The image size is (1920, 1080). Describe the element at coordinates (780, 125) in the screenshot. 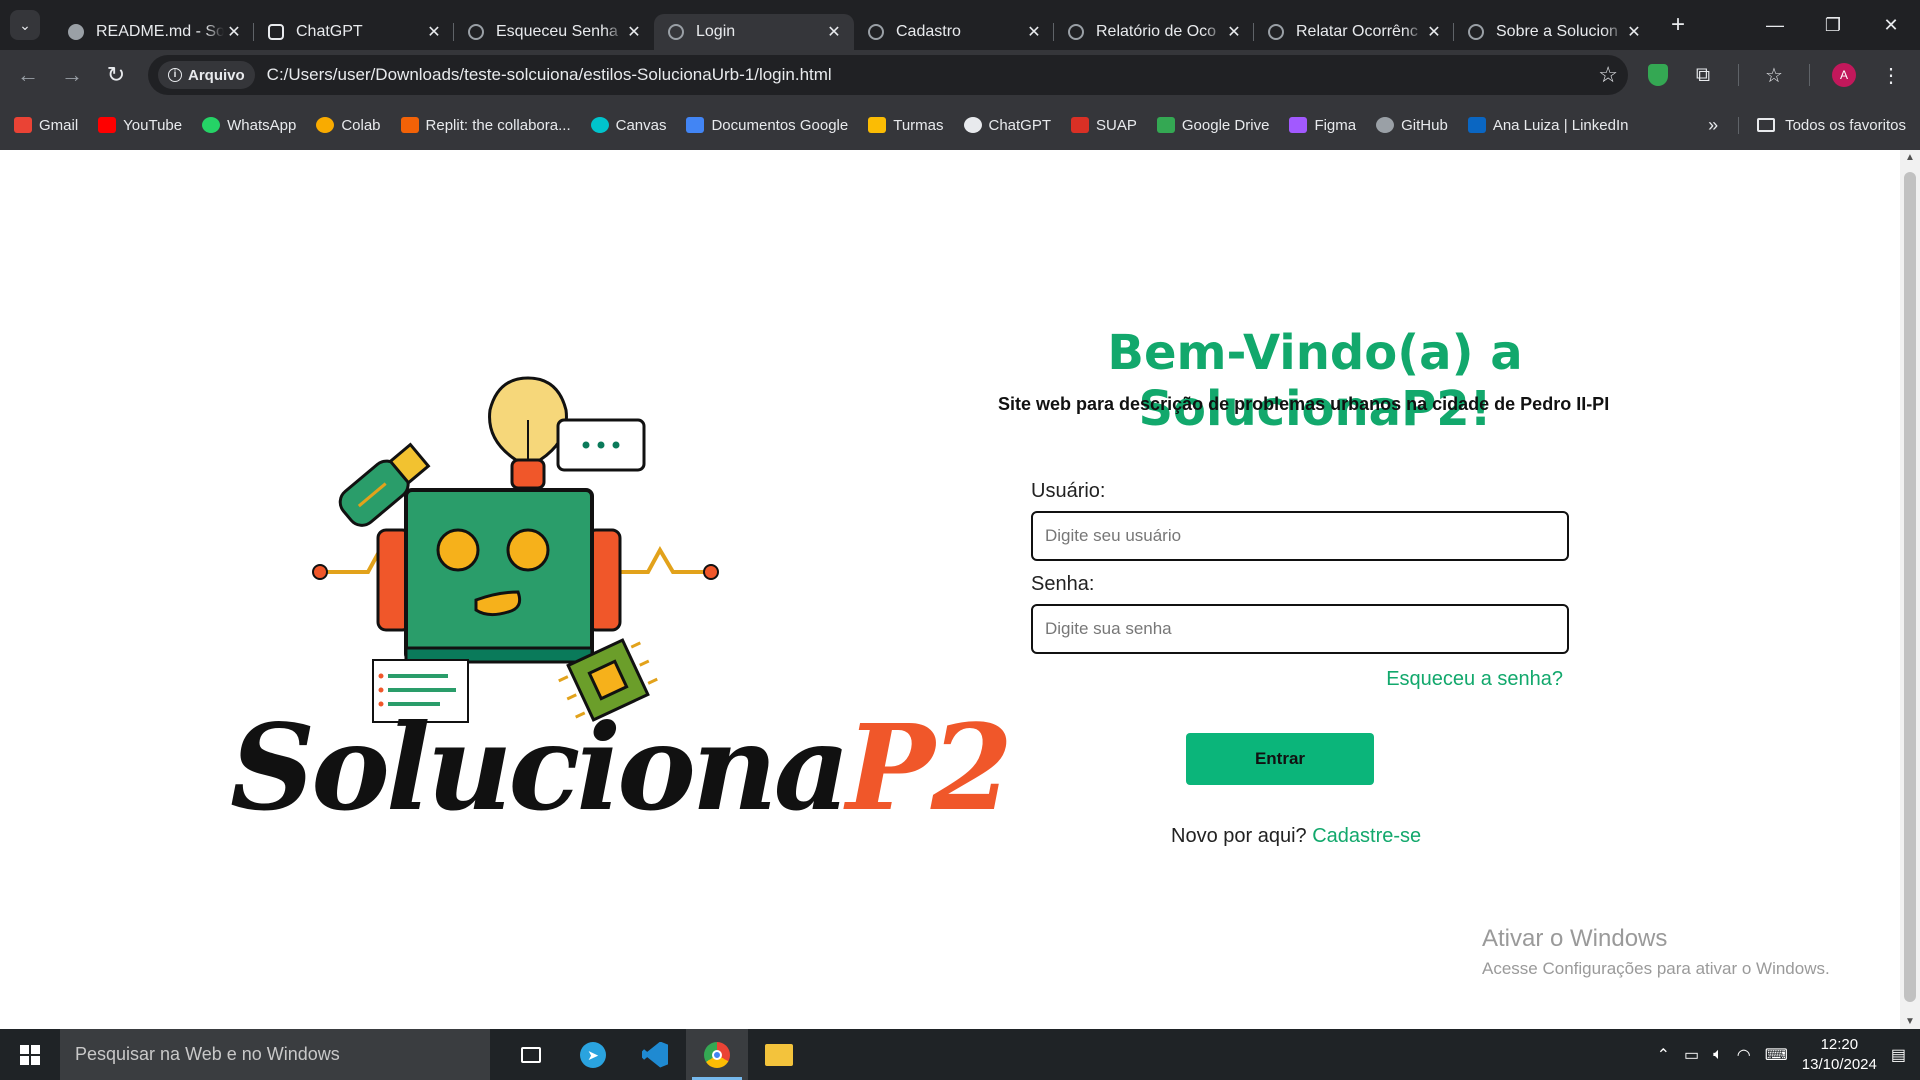

I see `bookmark-label: Documentos Google` at that location.